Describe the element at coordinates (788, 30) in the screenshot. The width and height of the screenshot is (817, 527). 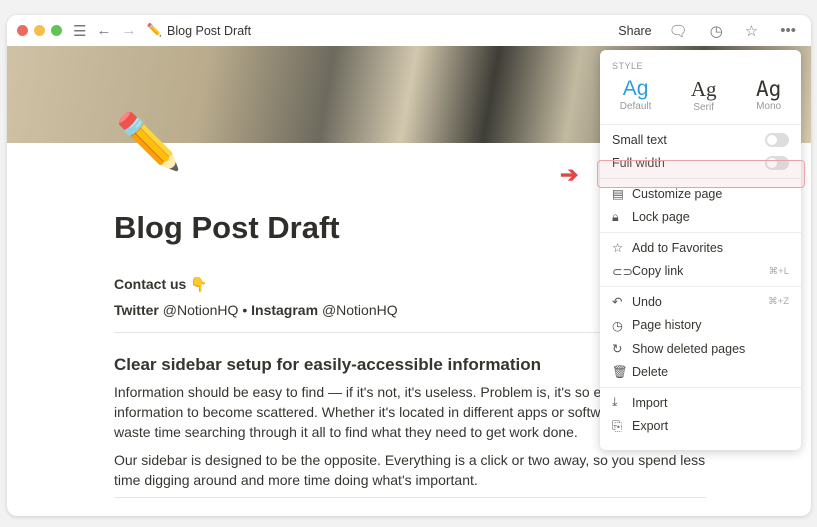
I see `more-icon: •••` at that location.